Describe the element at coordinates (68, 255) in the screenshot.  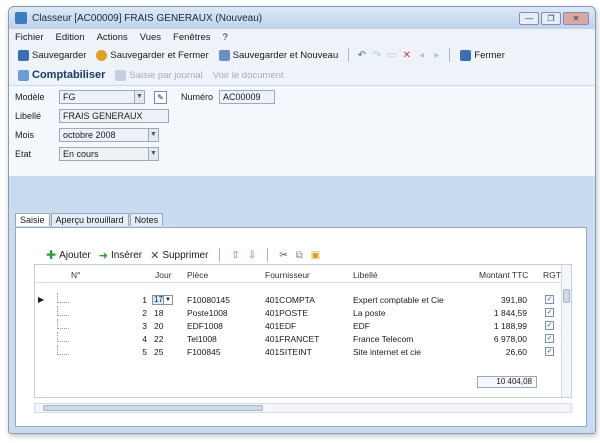
I see `ajouter-button: ✚ Ajouter` at that location.